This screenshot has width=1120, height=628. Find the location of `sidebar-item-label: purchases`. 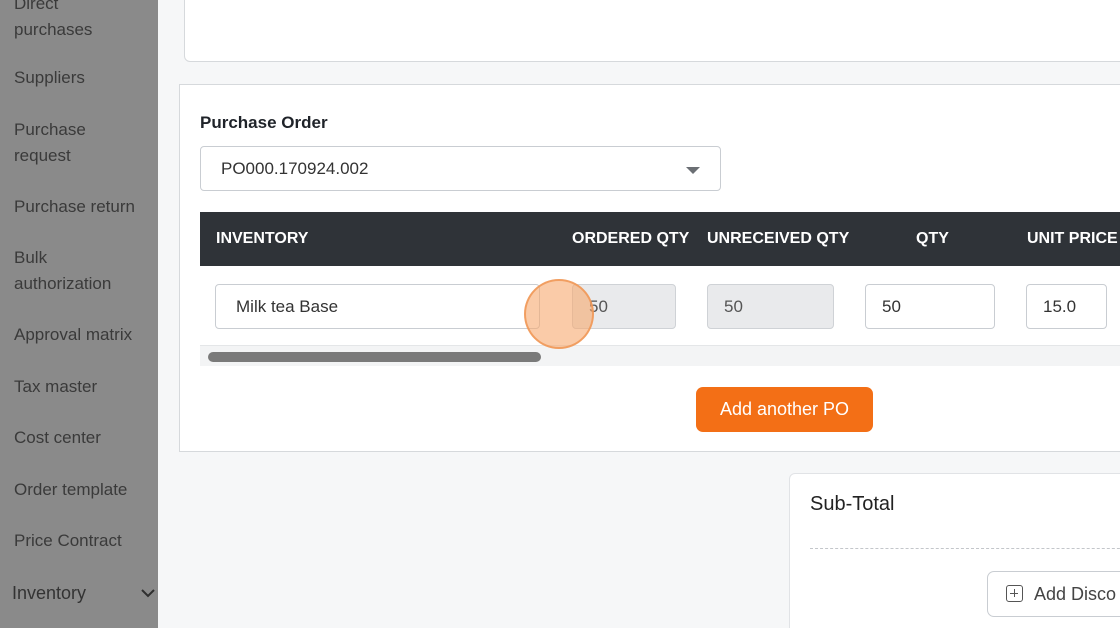

sidebar-item-label: purchases is located at coordinates (53, 29).